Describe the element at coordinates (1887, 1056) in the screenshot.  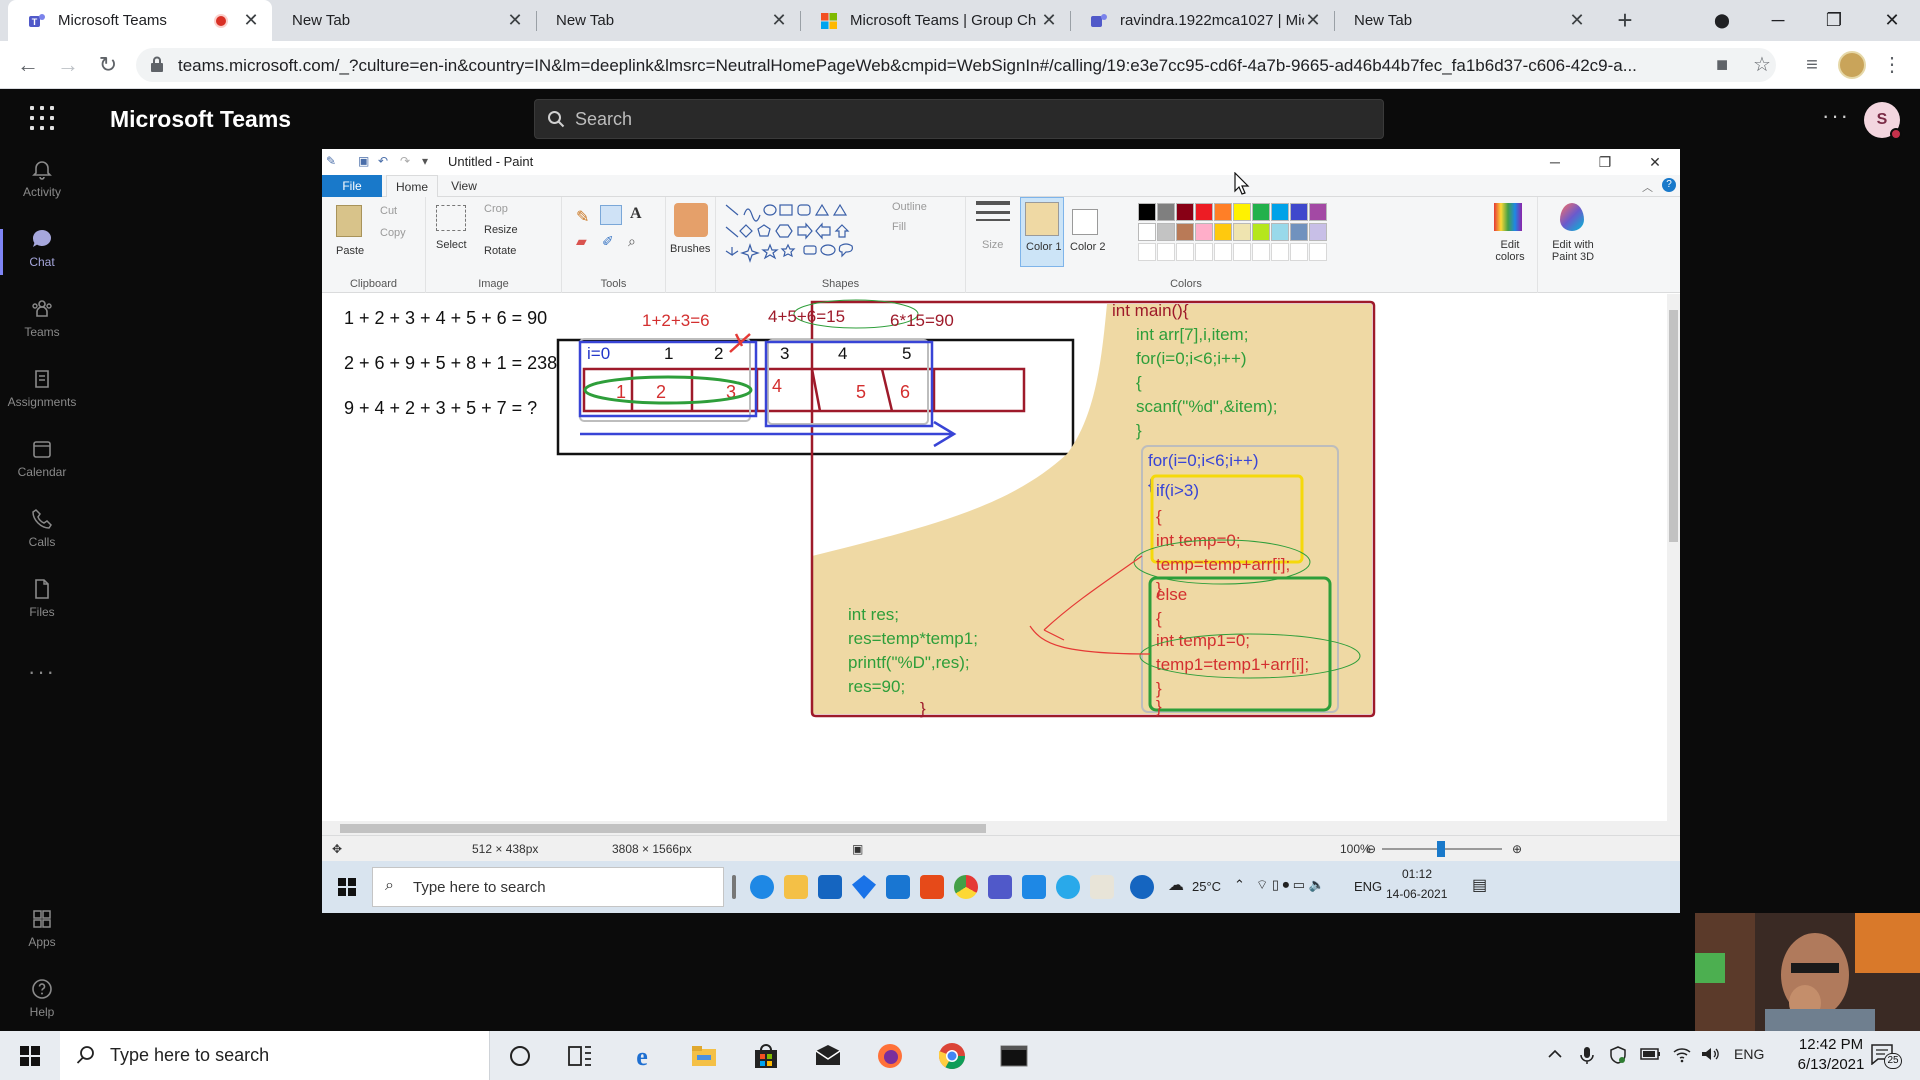
I see `action-center-button: 25` at that location.